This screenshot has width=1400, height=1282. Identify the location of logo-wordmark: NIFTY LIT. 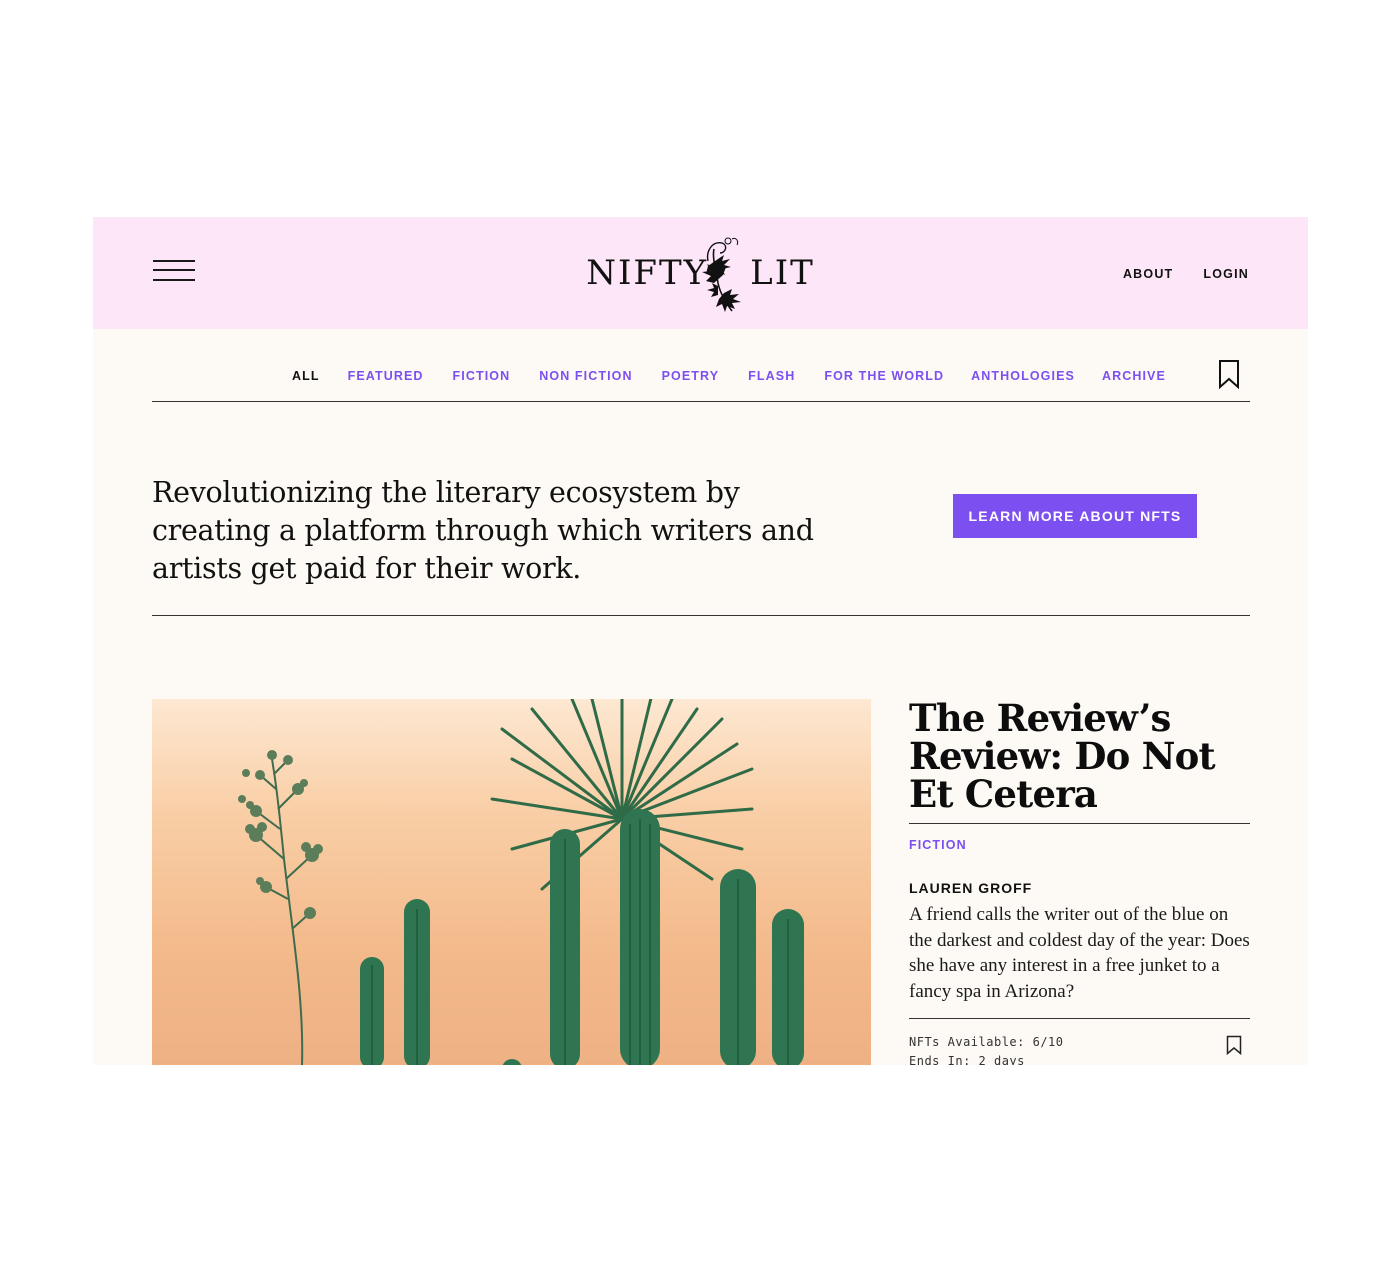
(700, 273).